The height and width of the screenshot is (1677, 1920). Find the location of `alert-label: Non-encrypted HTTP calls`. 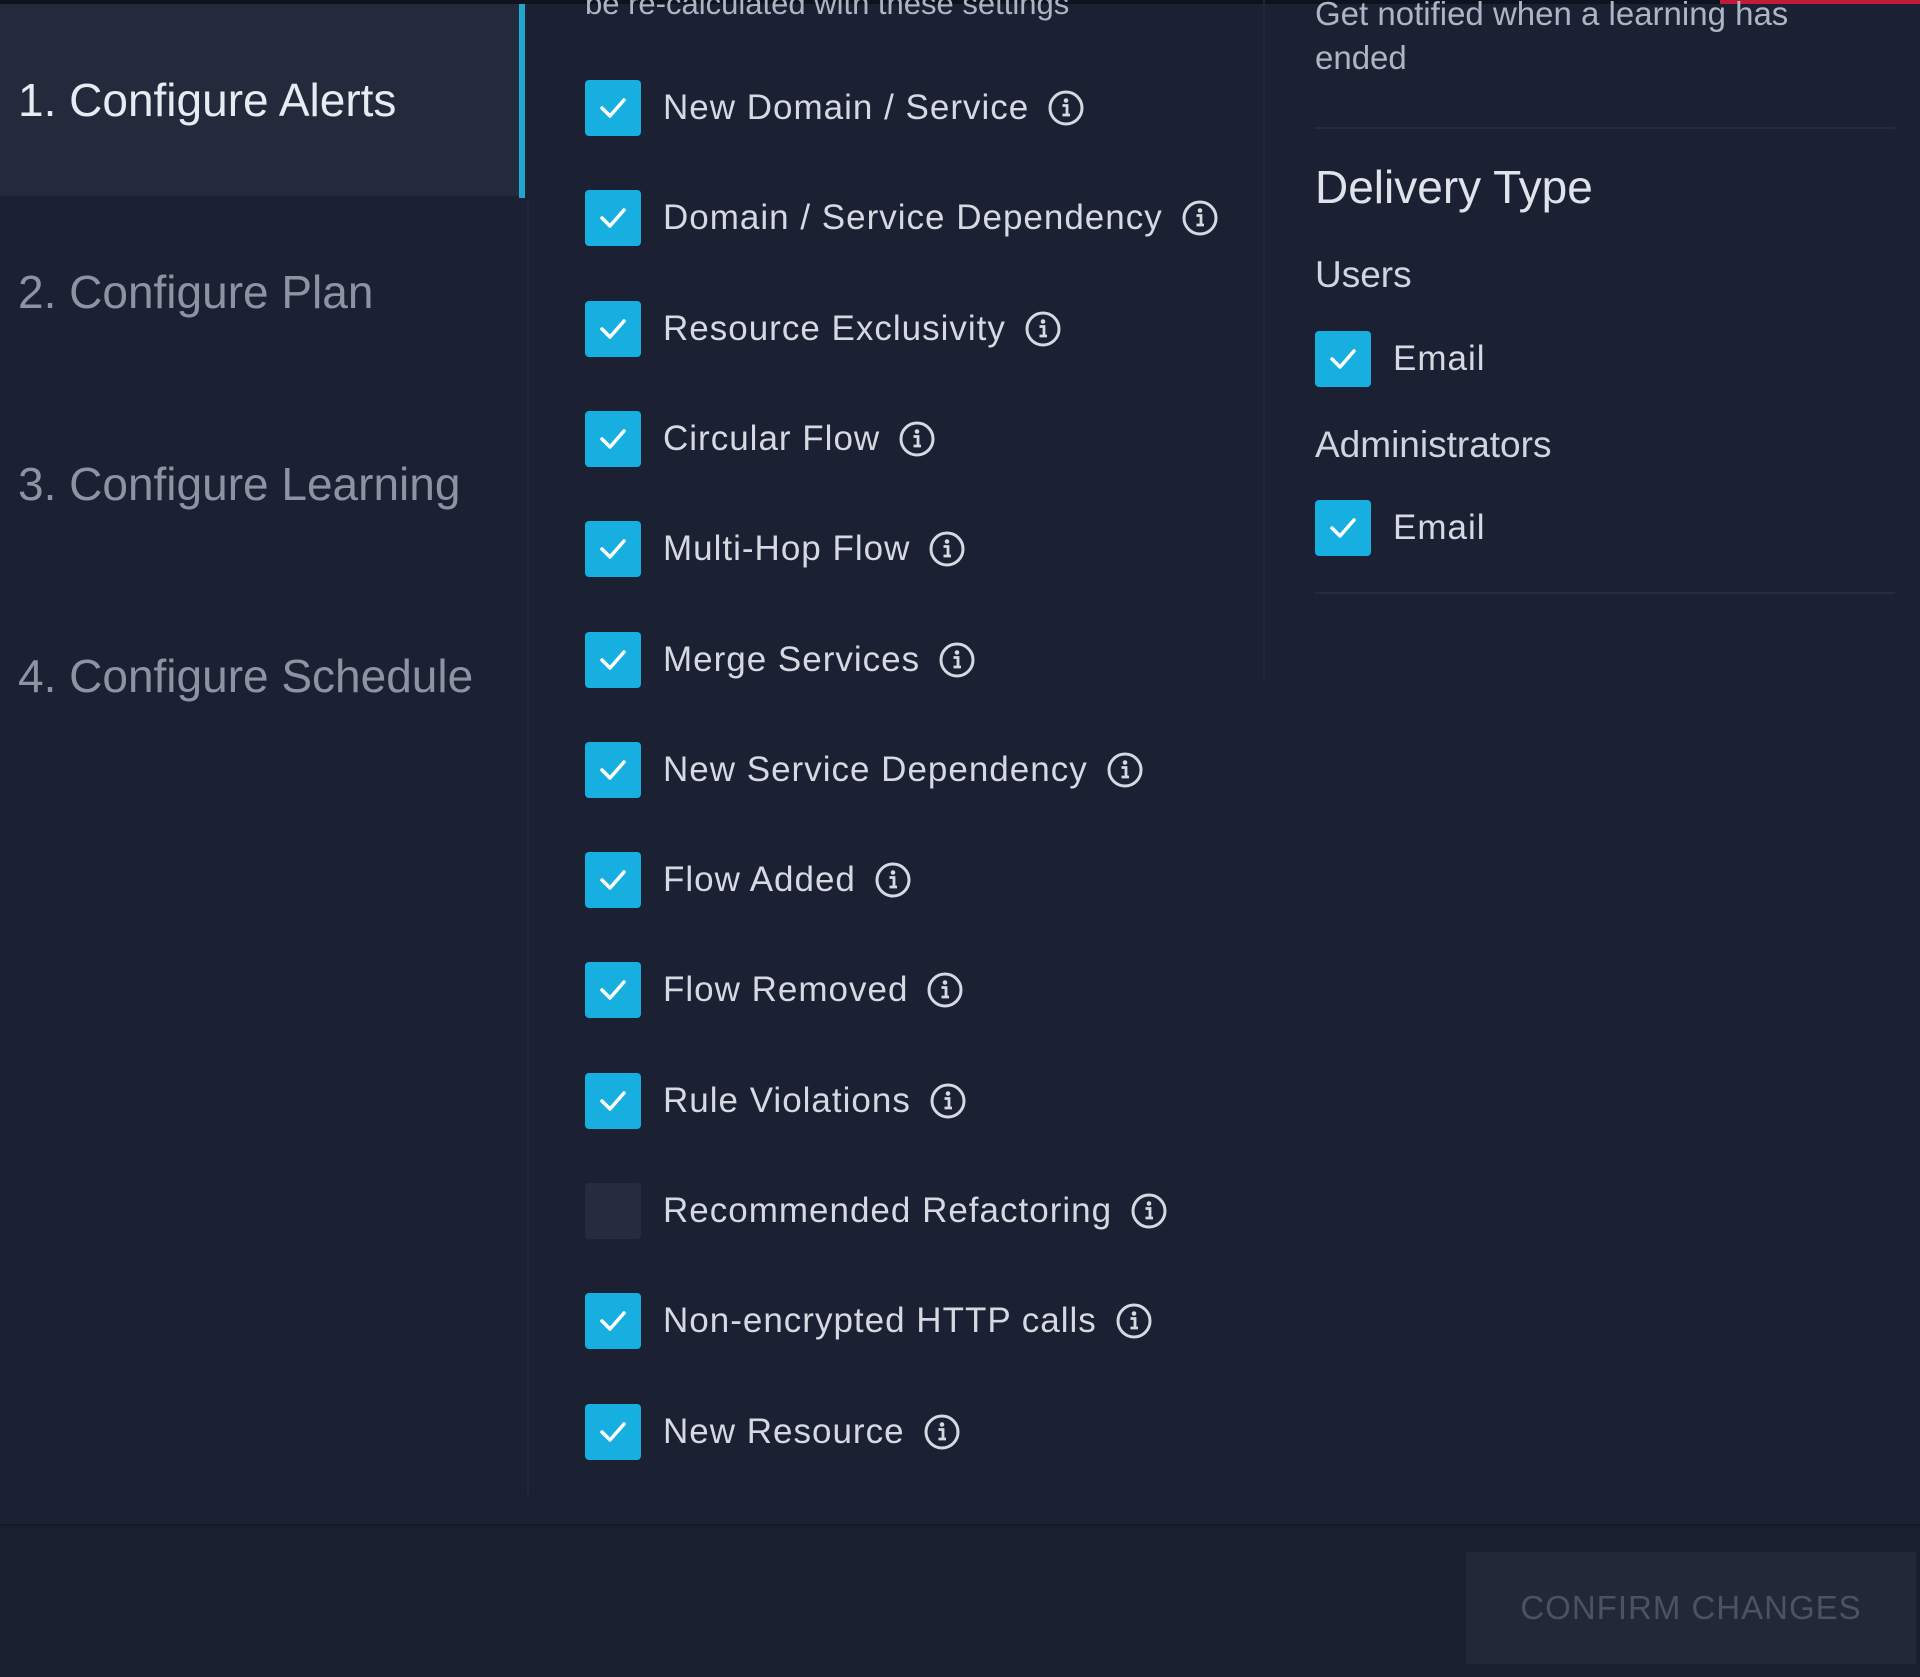

alert-label: Non-encrypted HTTP calls is located at coordinates (880, 1320).